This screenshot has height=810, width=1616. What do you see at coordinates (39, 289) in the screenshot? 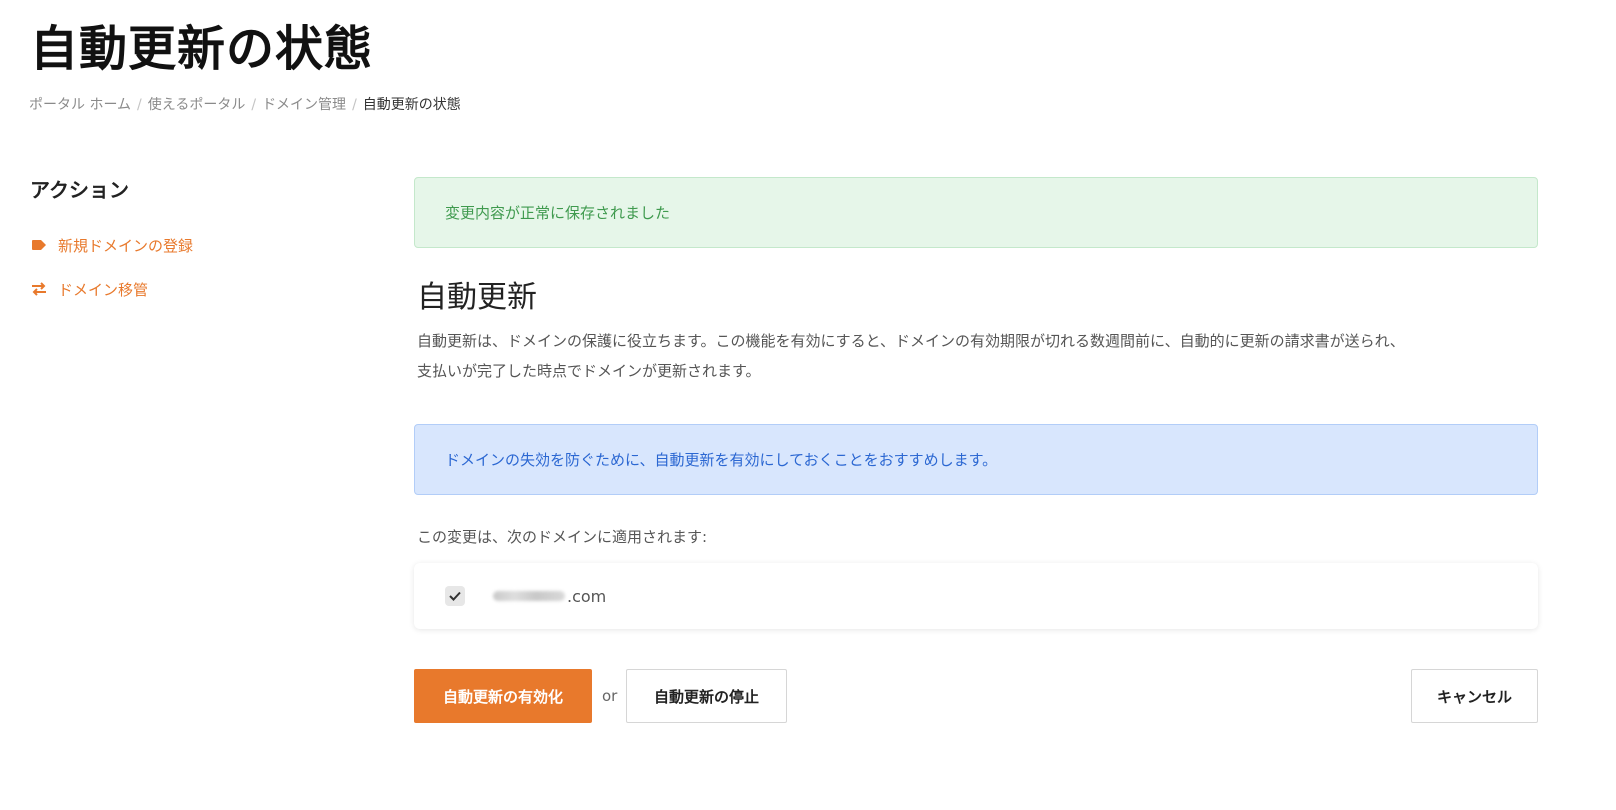
I see `exchange-icon` at bounding box center [39, 289].